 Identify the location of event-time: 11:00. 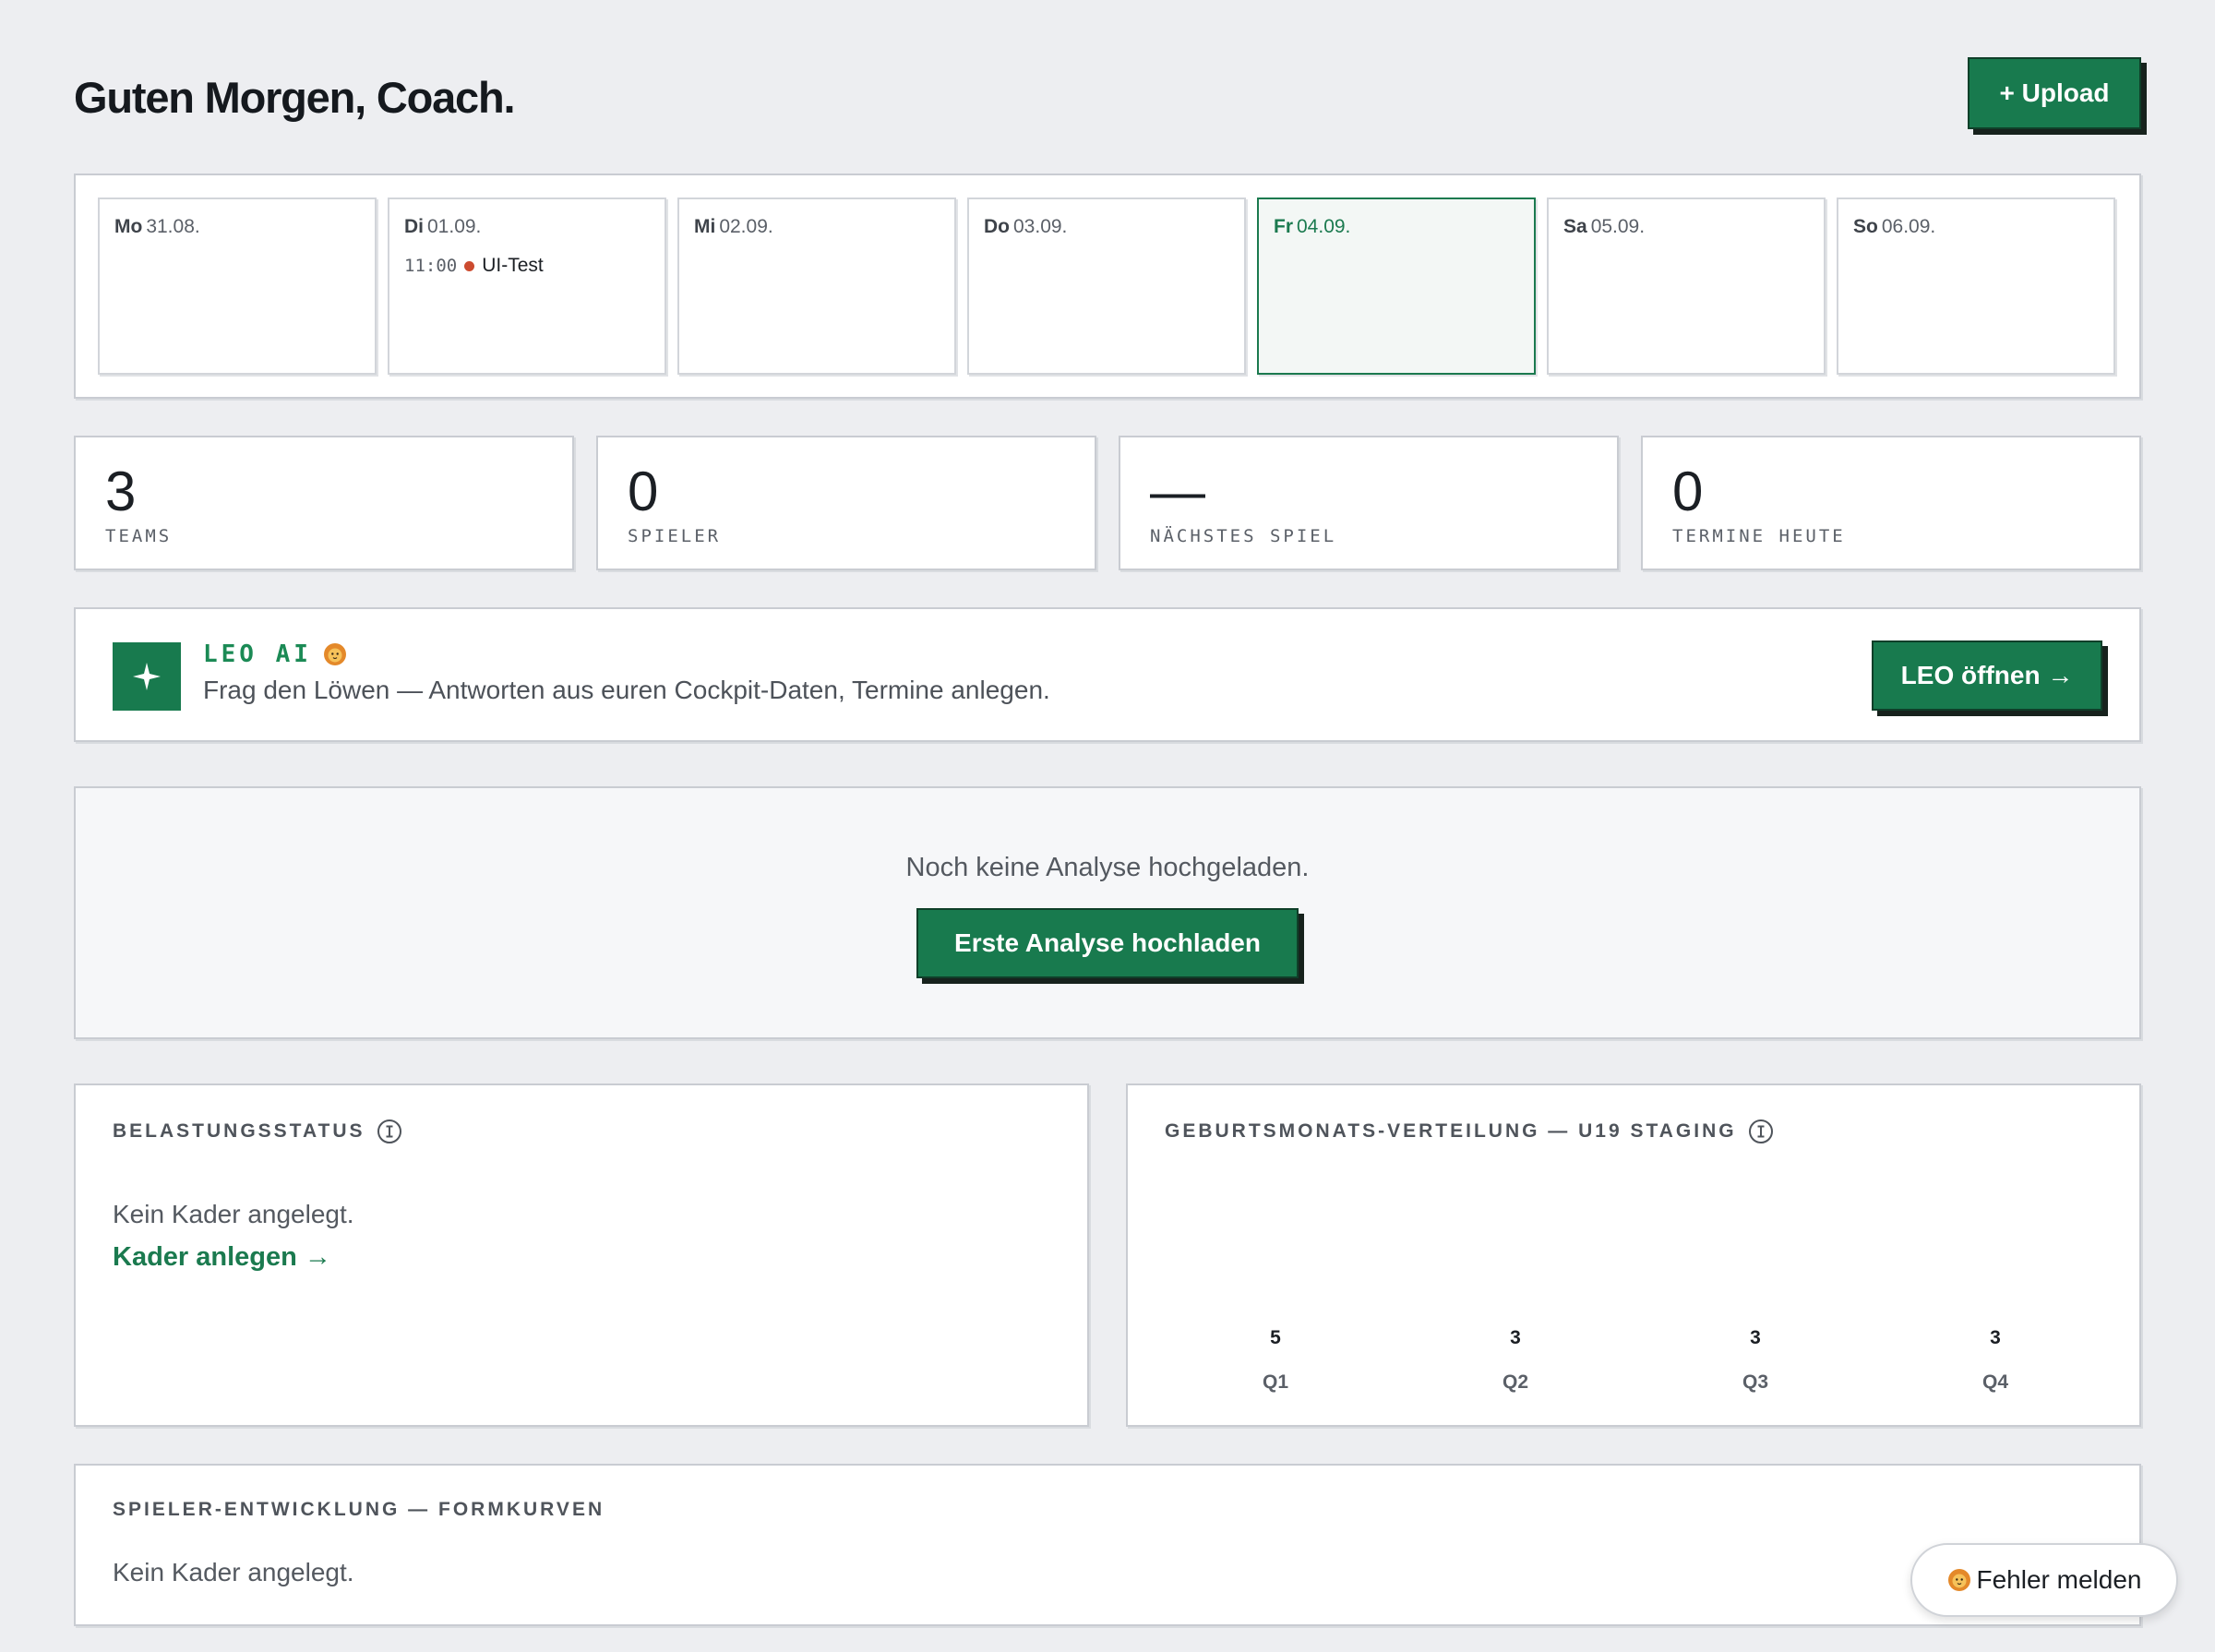
(431, 266).